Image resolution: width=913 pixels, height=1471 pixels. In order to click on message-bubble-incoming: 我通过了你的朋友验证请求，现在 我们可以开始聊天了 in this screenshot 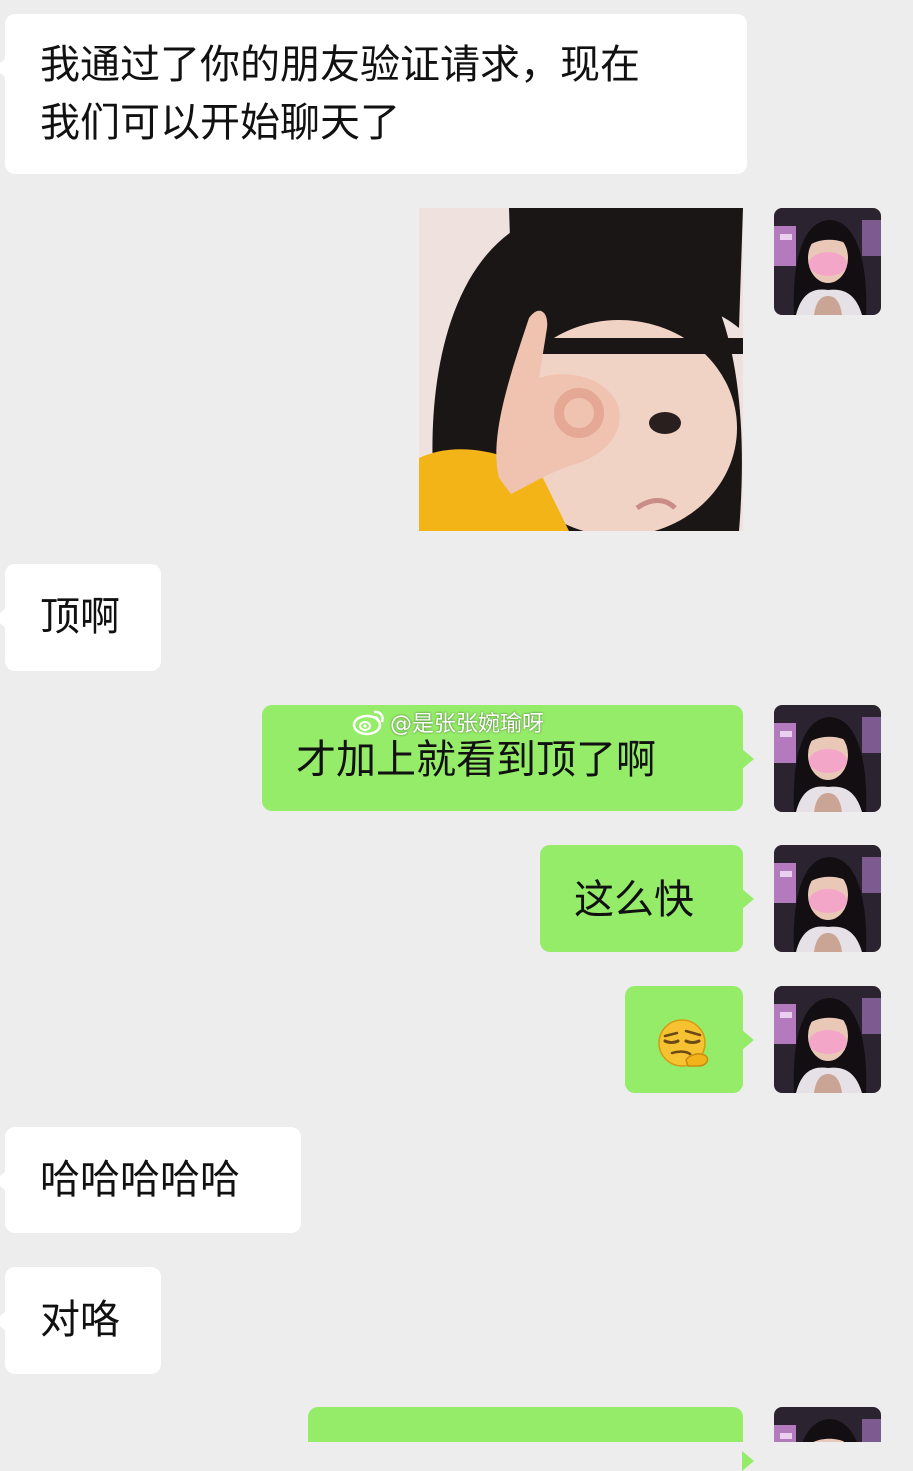, I will do `click(373, 94)`.